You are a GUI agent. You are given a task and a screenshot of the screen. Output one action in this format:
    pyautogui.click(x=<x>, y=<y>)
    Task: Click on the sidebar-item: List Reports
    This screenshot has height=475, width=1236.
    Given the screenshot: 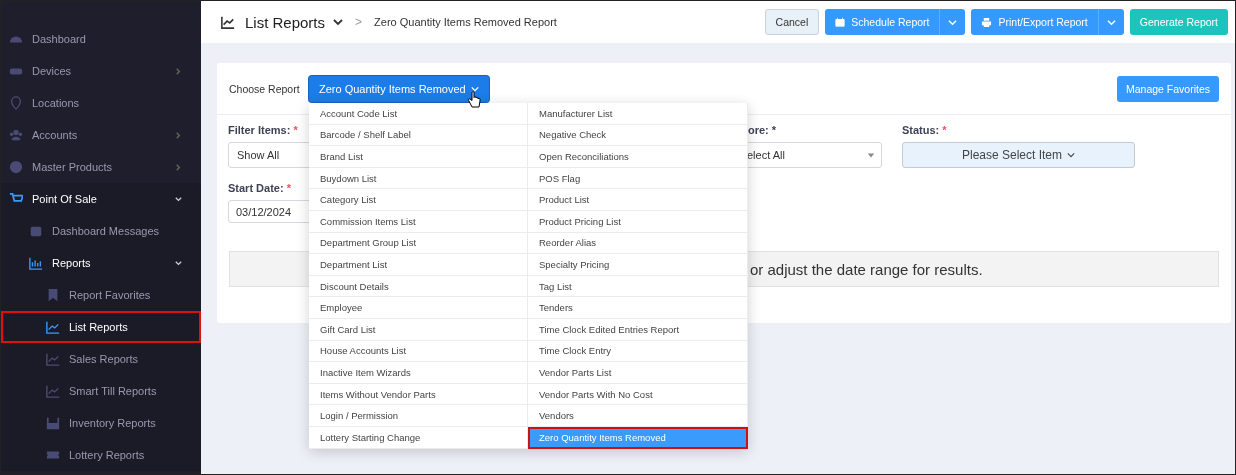 What is the action you would take?
    pyautogui.click(x=101, y=327)
    